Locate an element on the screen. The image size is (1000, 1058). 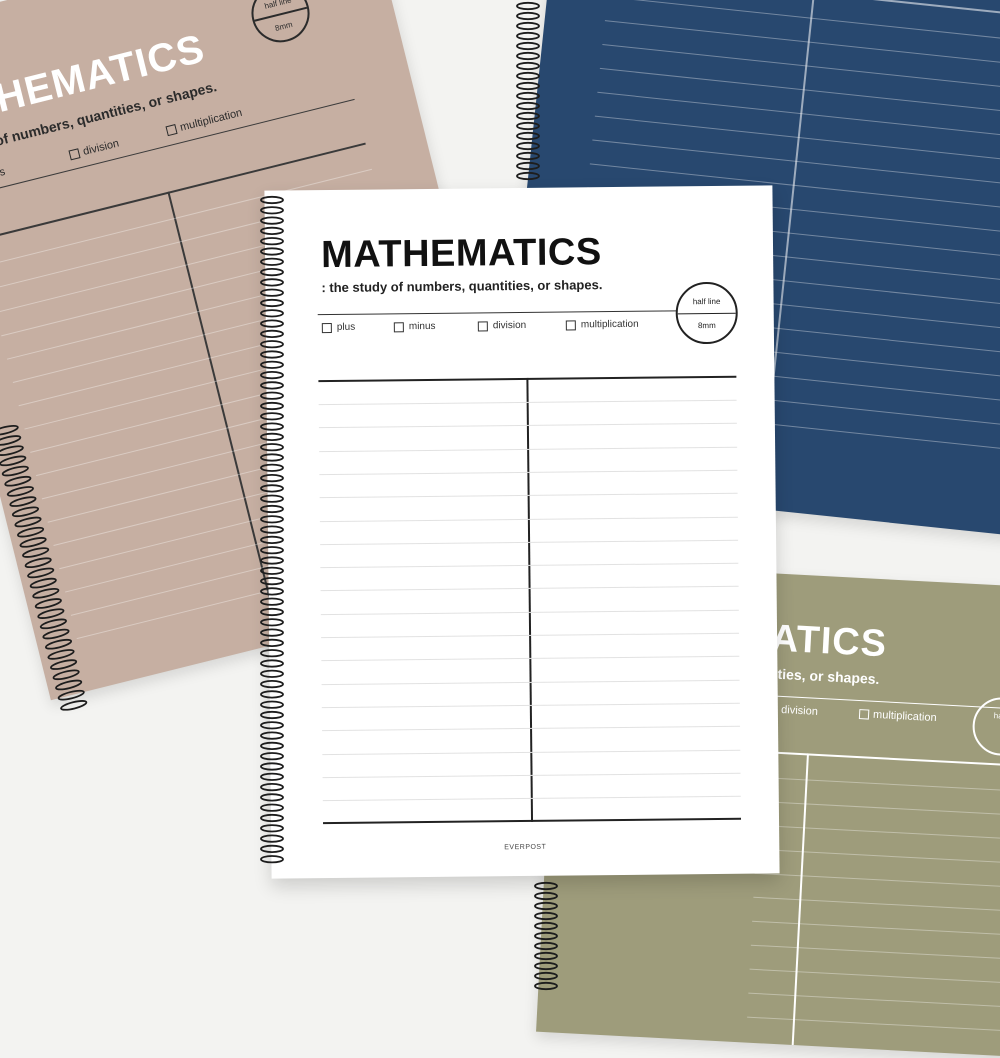
white-spiral-binding is located at coordinates (272, 529).